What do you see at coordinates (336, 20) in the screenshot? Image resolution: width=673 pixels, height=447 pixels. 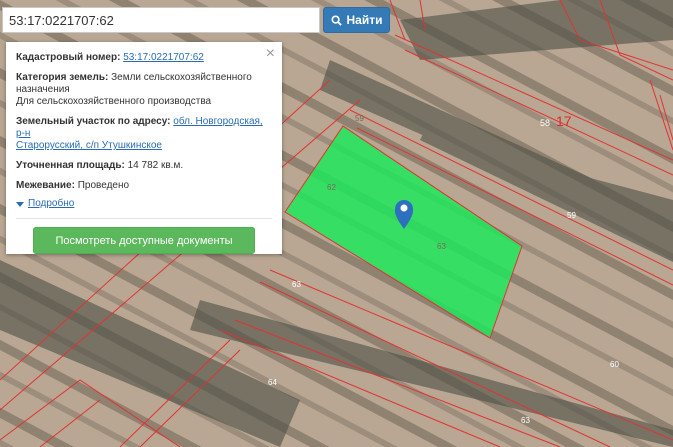 I see `search-icon` at bounding box center [336, 20].